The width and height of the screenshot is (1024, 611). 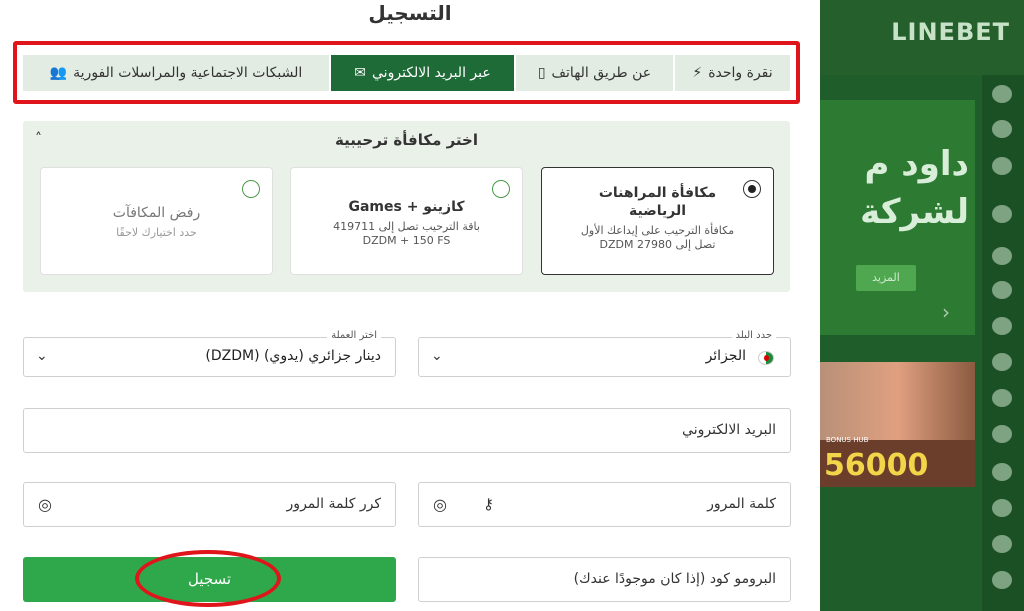 What do you see at coordinates (740, 73) in the screenshot?
I see `tab-label: نقرة واحدة` at bounding box center [740, 73].